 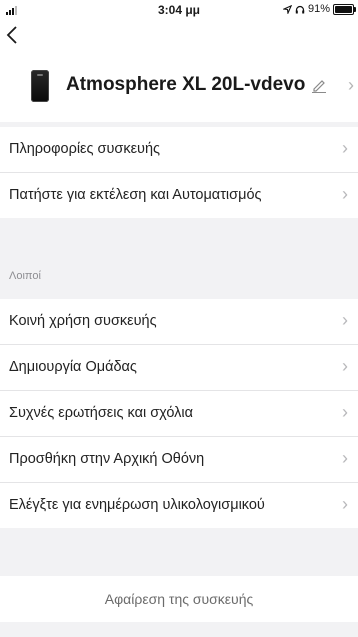 I want to click on remove-device-button: Αφαίρεση της συσκευής, so click(x=179, y=599).